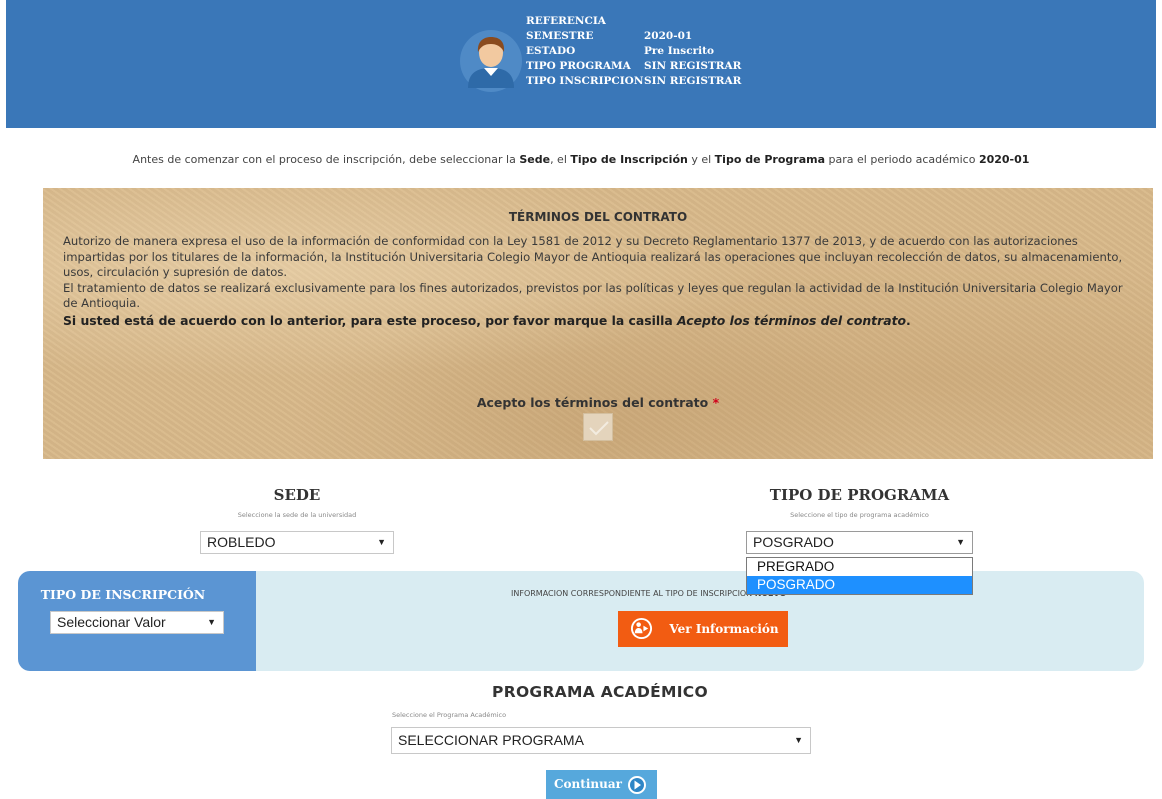  Describe the element at coordinates (123, 594) in the screenshot. I see `tipo-inscripcion-title: TIPO DE INSCRIPCIÓN` at that location.